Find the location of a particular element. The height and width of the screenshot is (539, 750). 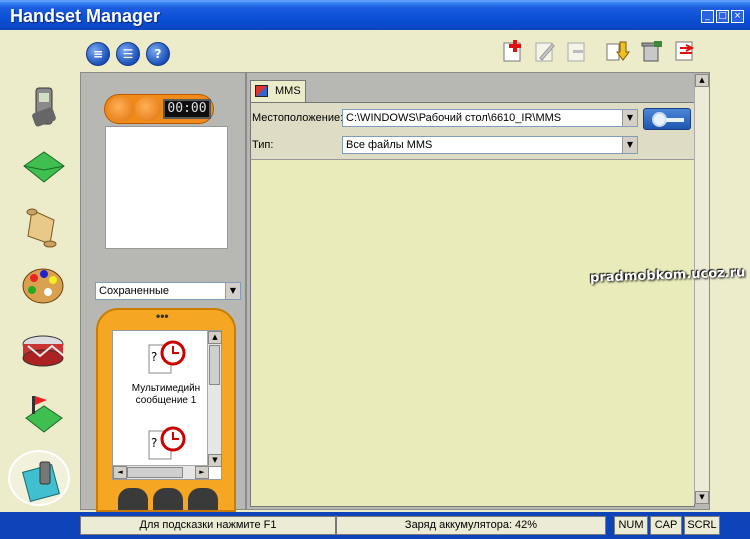

status-cap: CAP is located at coordinates (666, 525).